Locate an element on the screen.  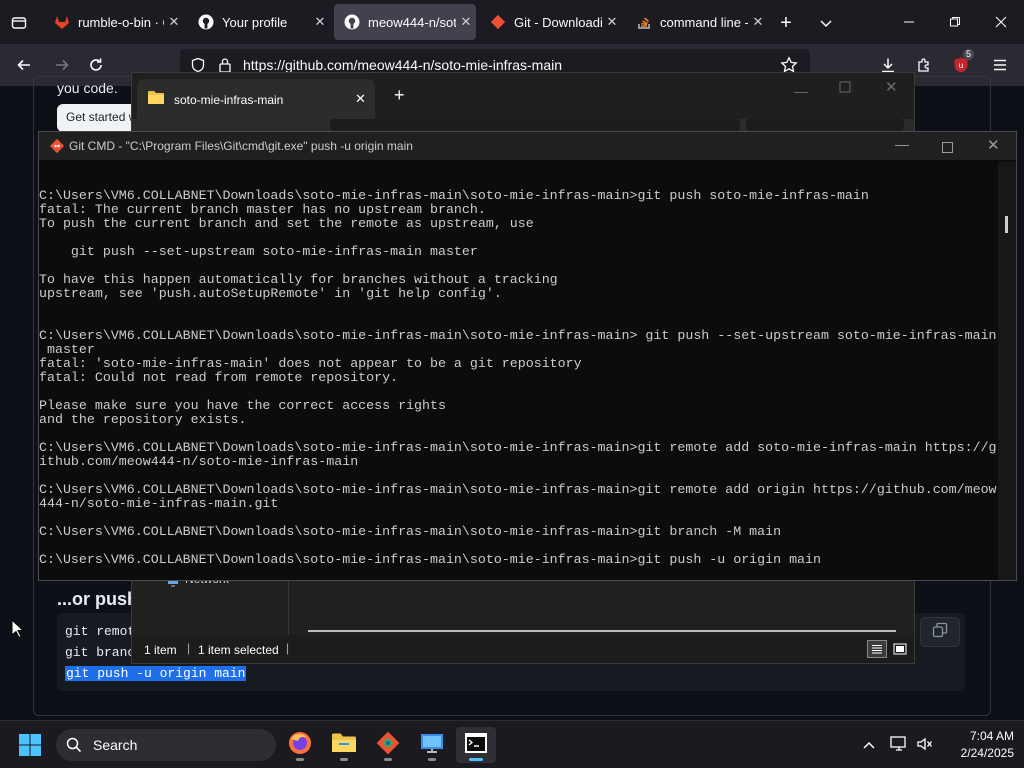
explorer-tab: soto-mie-infras-main ✕ is located at coordinates (256, 99).